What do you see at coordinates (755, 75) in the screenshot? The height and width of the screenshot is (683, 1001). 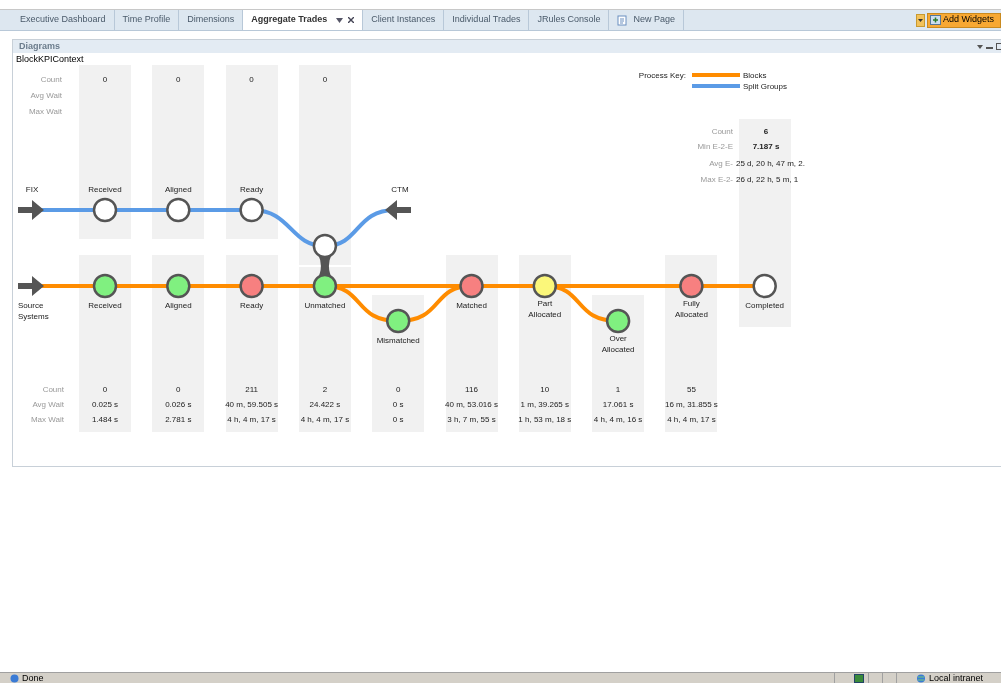 I see `key-label: Blocks` at bounding box center [755, 75].